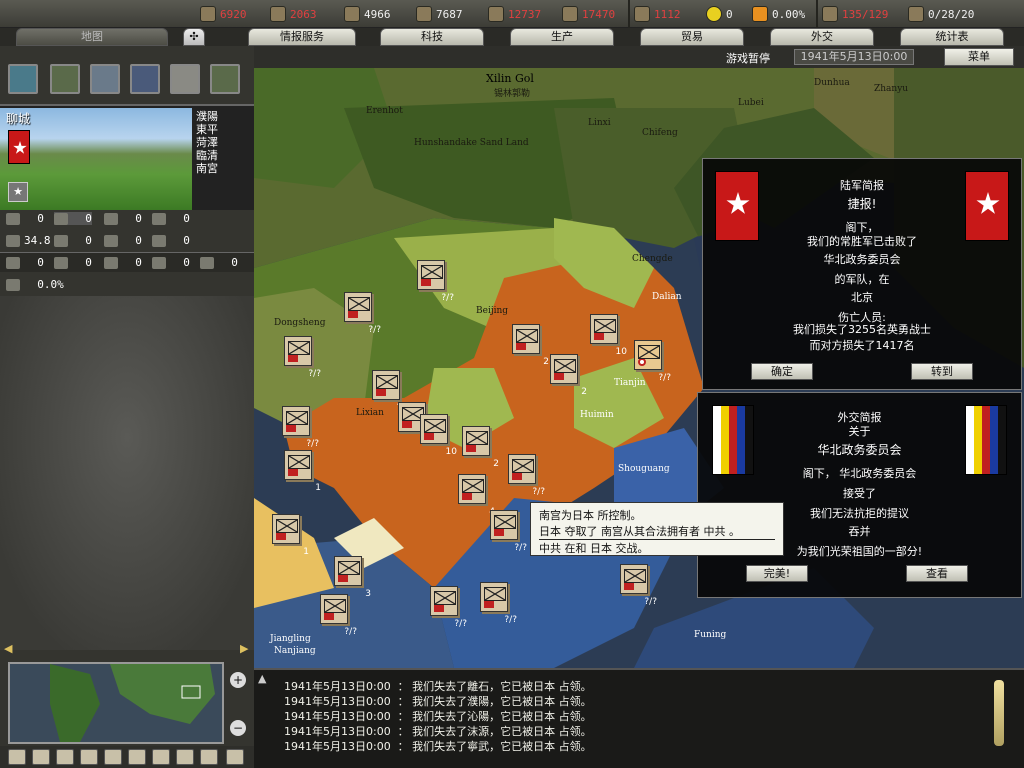  I want to click on tab-trade: 贸易, so click(692, 37).